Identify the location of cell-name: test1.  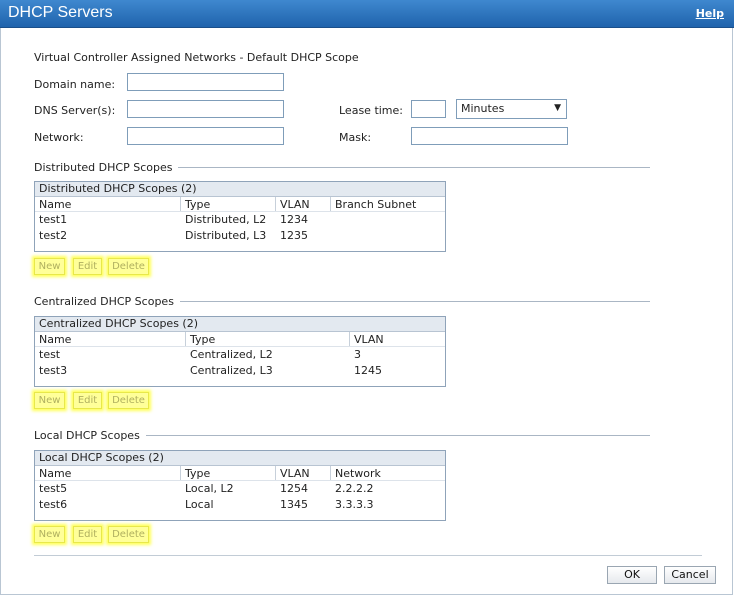
(53, 219).